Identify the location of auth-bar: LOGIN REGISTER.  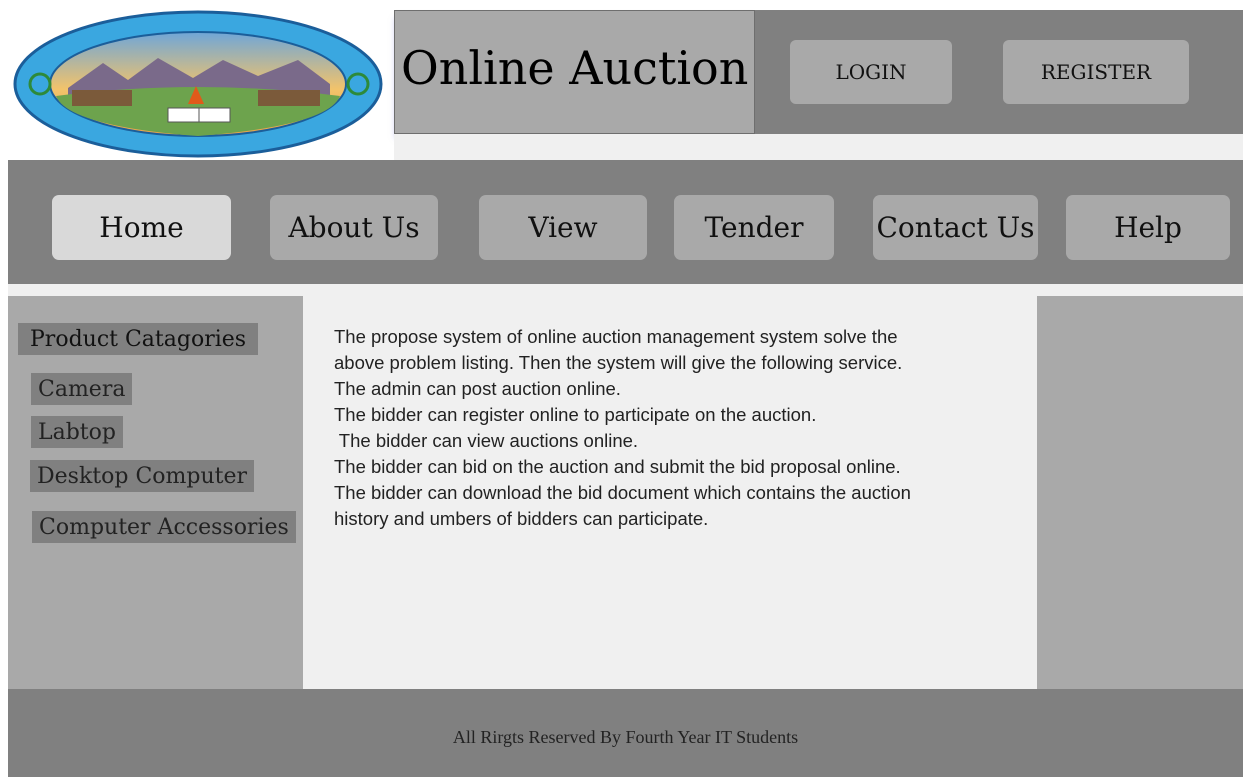
(999, 72).